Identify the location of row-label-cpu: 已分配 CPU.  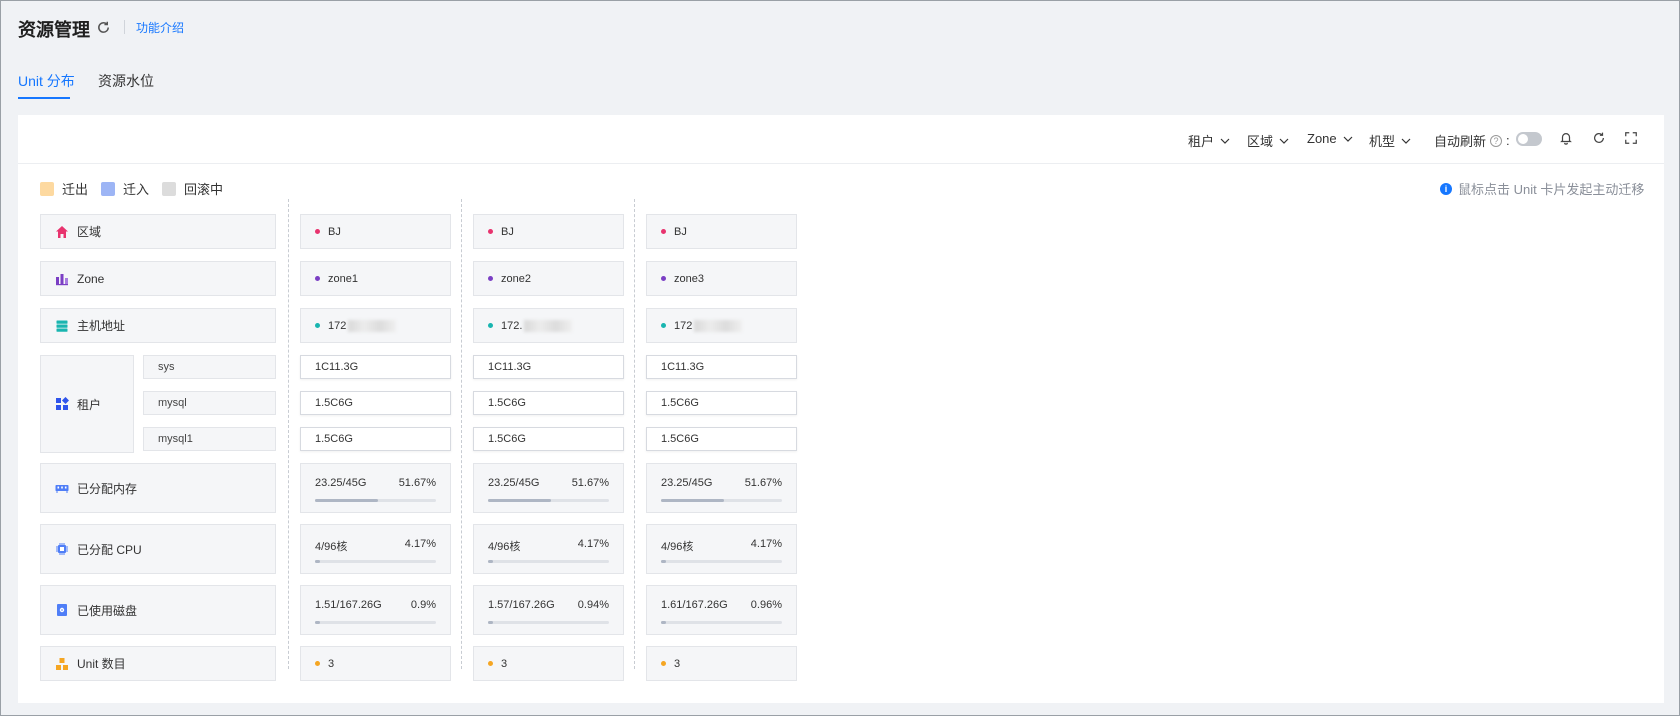
(158, 549).